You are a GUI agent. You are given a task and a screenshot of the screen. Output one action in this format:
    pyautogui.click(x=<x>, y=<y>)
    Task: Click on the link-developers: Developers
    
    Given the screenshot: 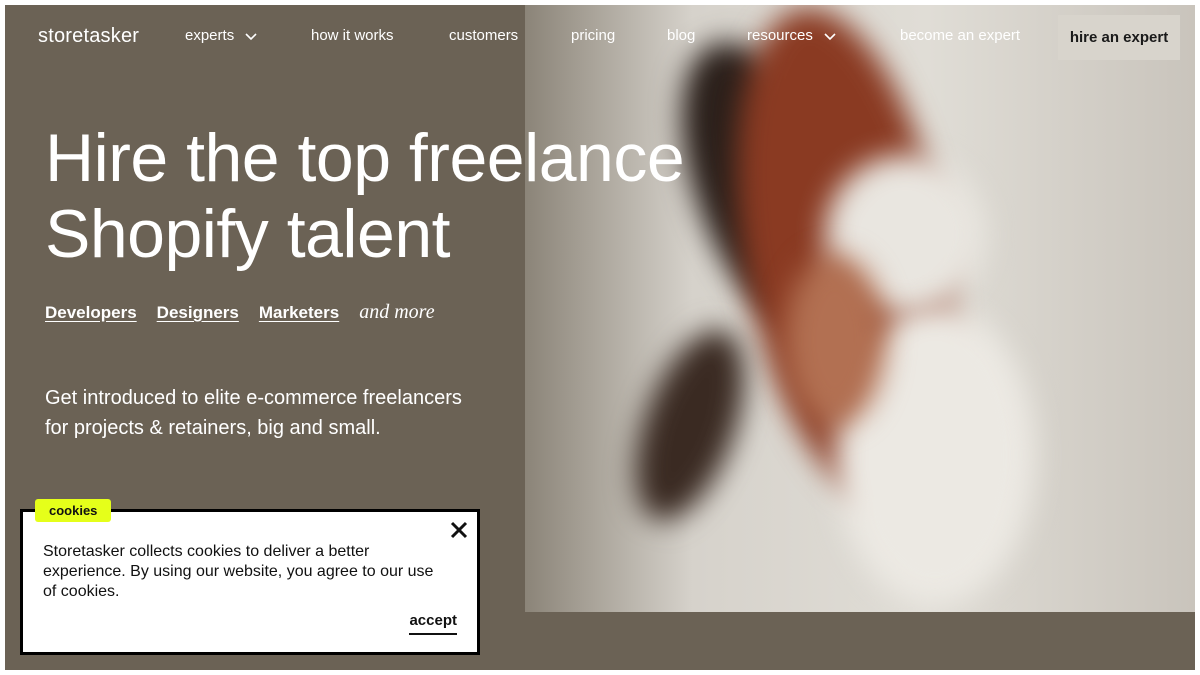 What is the action you would take?
    pyautogui.click(x=91, y=313)
    